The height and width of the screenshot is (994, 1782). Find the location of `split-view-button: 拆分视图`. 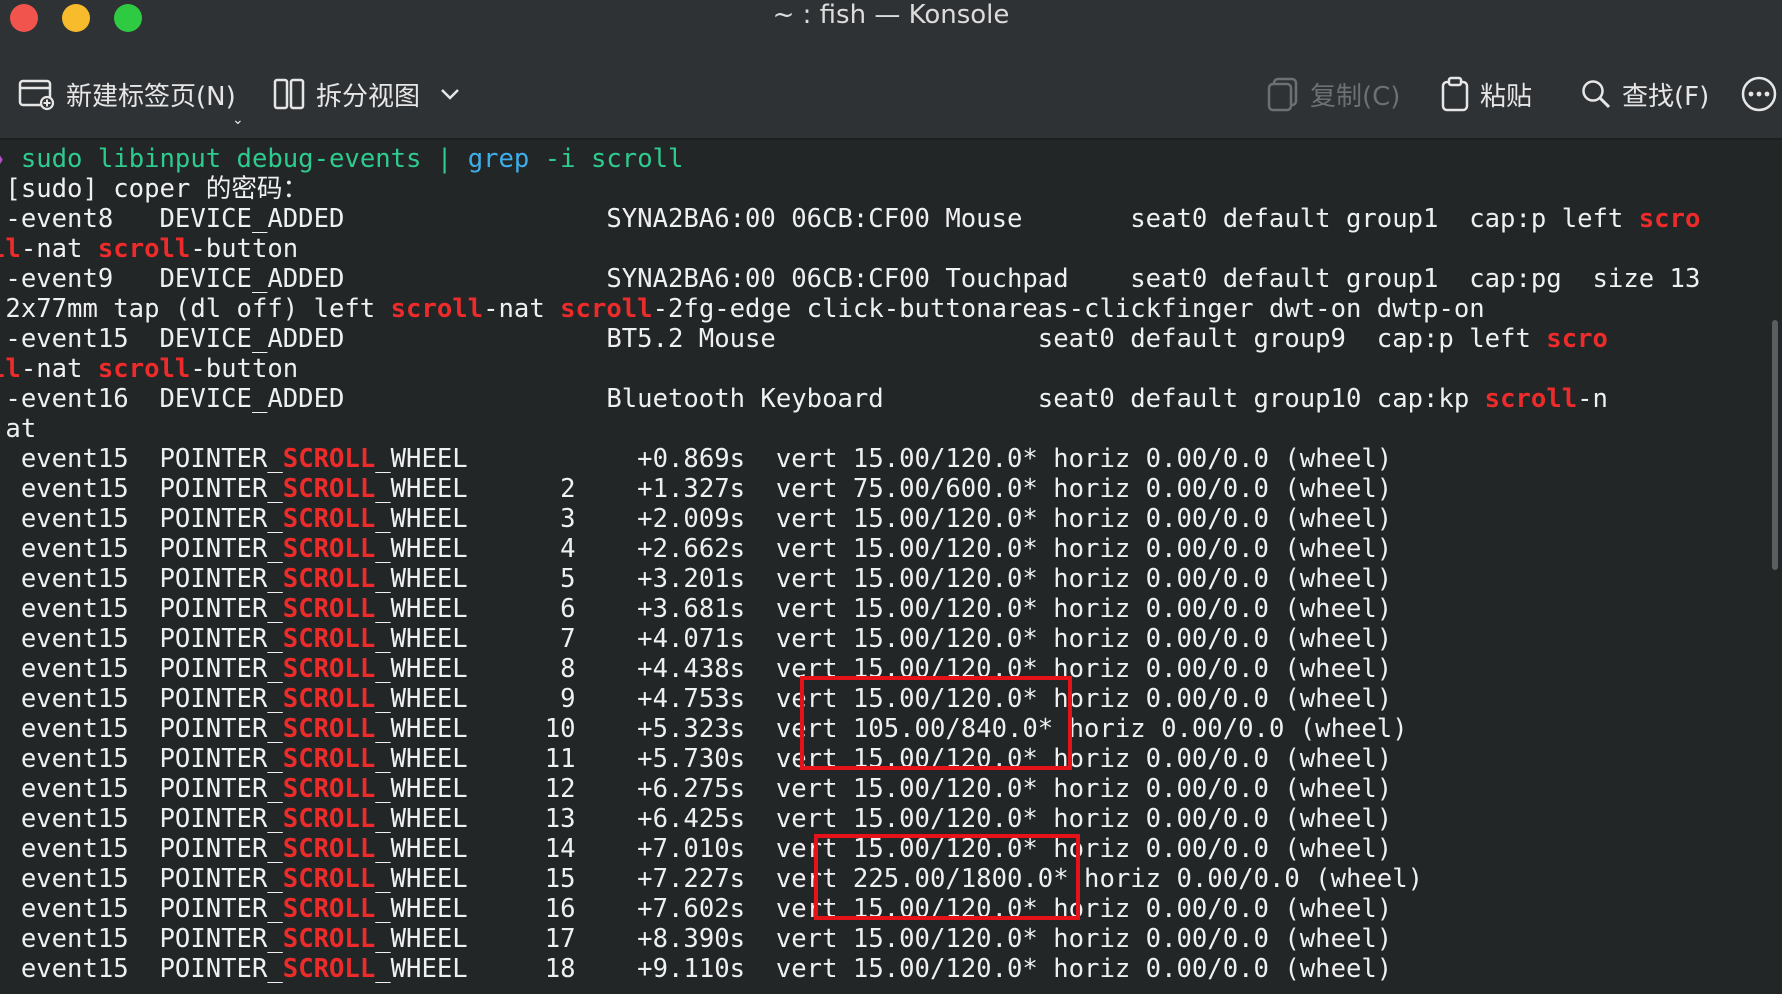

split-view-button: 拆分视图 is located at coordinates (367, 94).